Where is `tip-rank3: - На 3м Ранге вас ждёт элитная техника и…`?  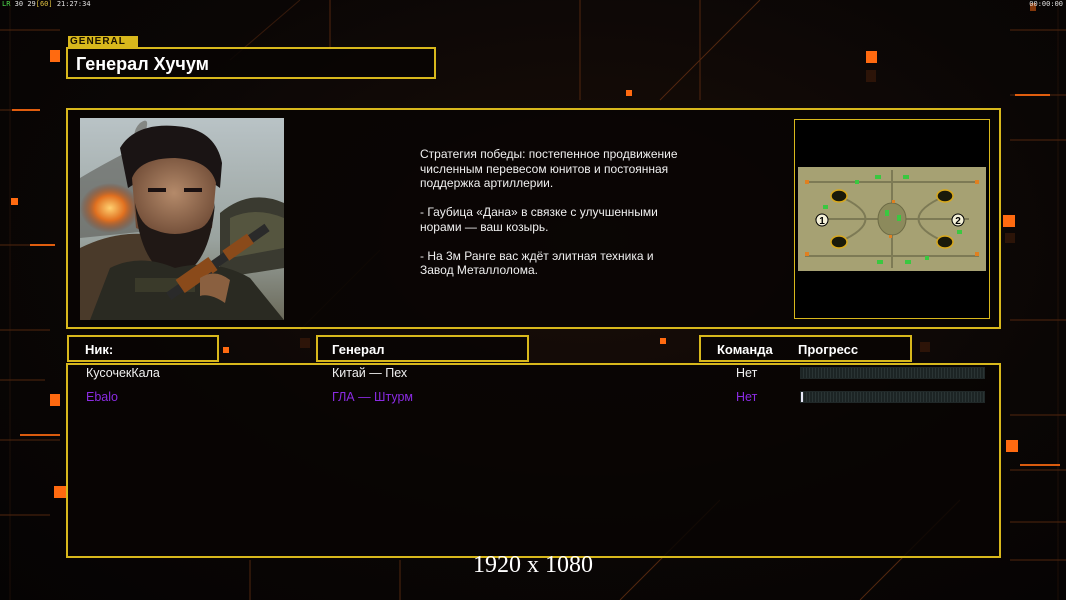
tip-rank3: - На 3м Ранге вас ждёт элитная техника и… is located at coordinates (537, 263).